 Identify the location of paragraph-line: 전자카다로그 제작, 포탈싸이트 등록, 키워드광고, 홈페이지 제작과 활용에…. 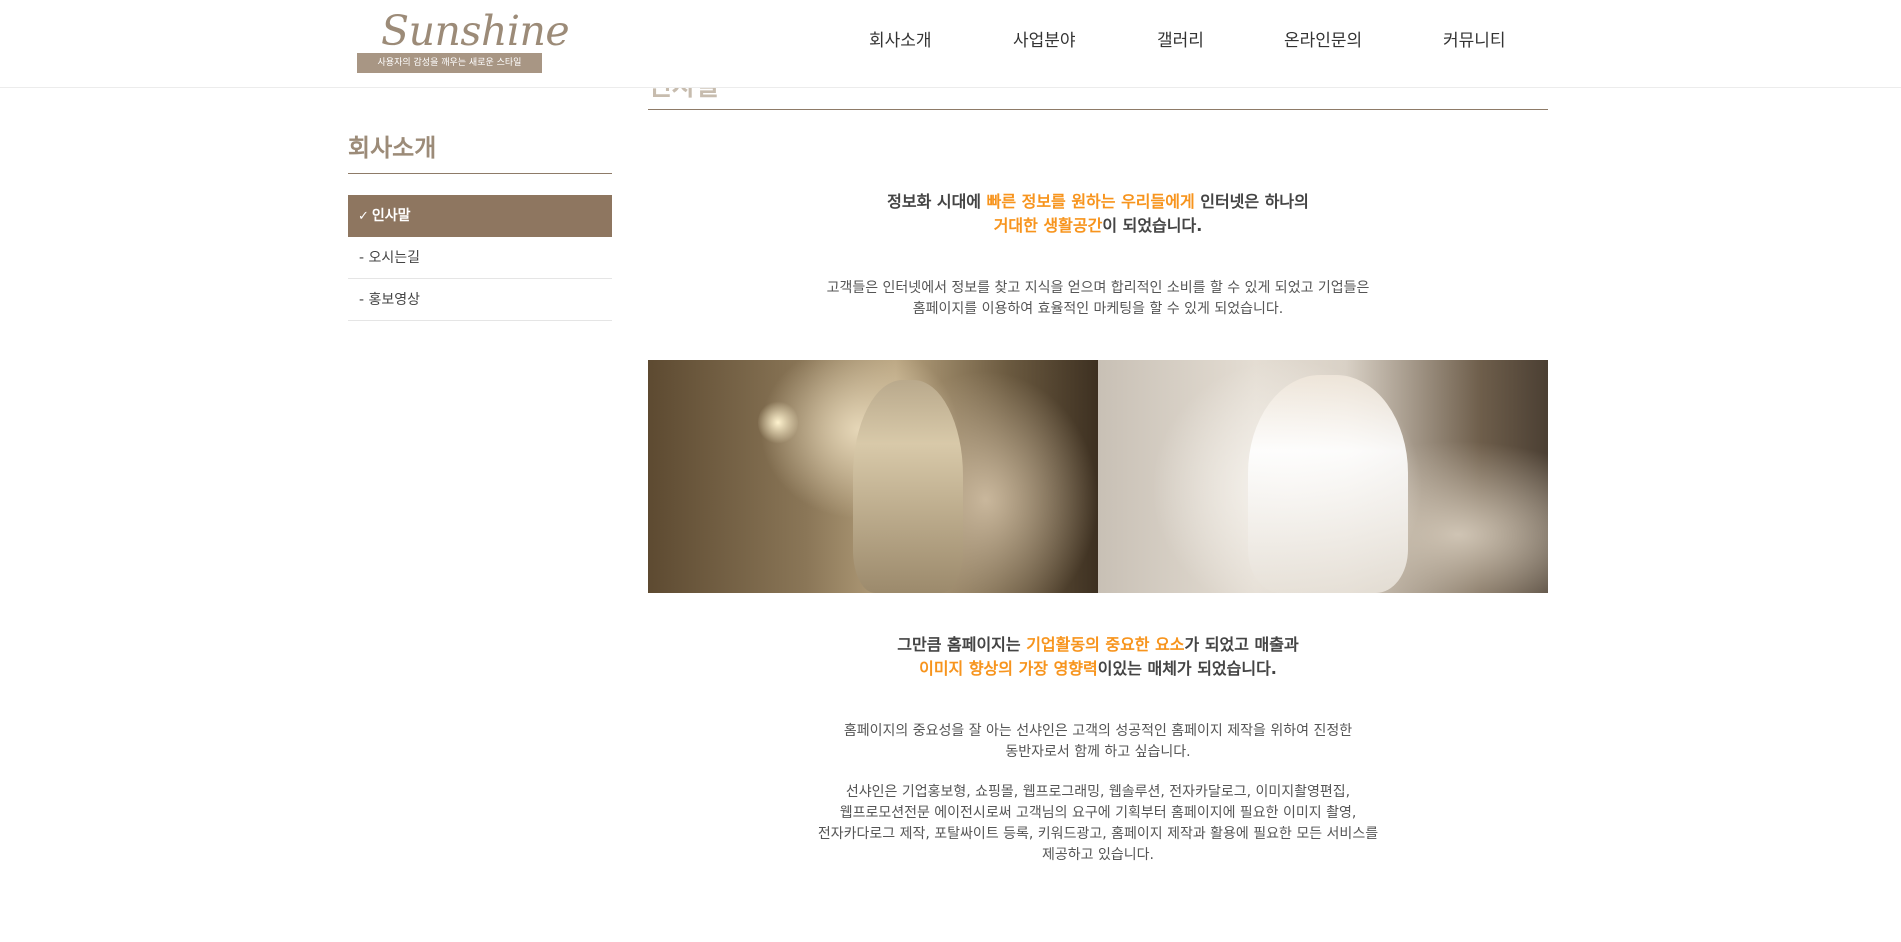
(1098, 834).